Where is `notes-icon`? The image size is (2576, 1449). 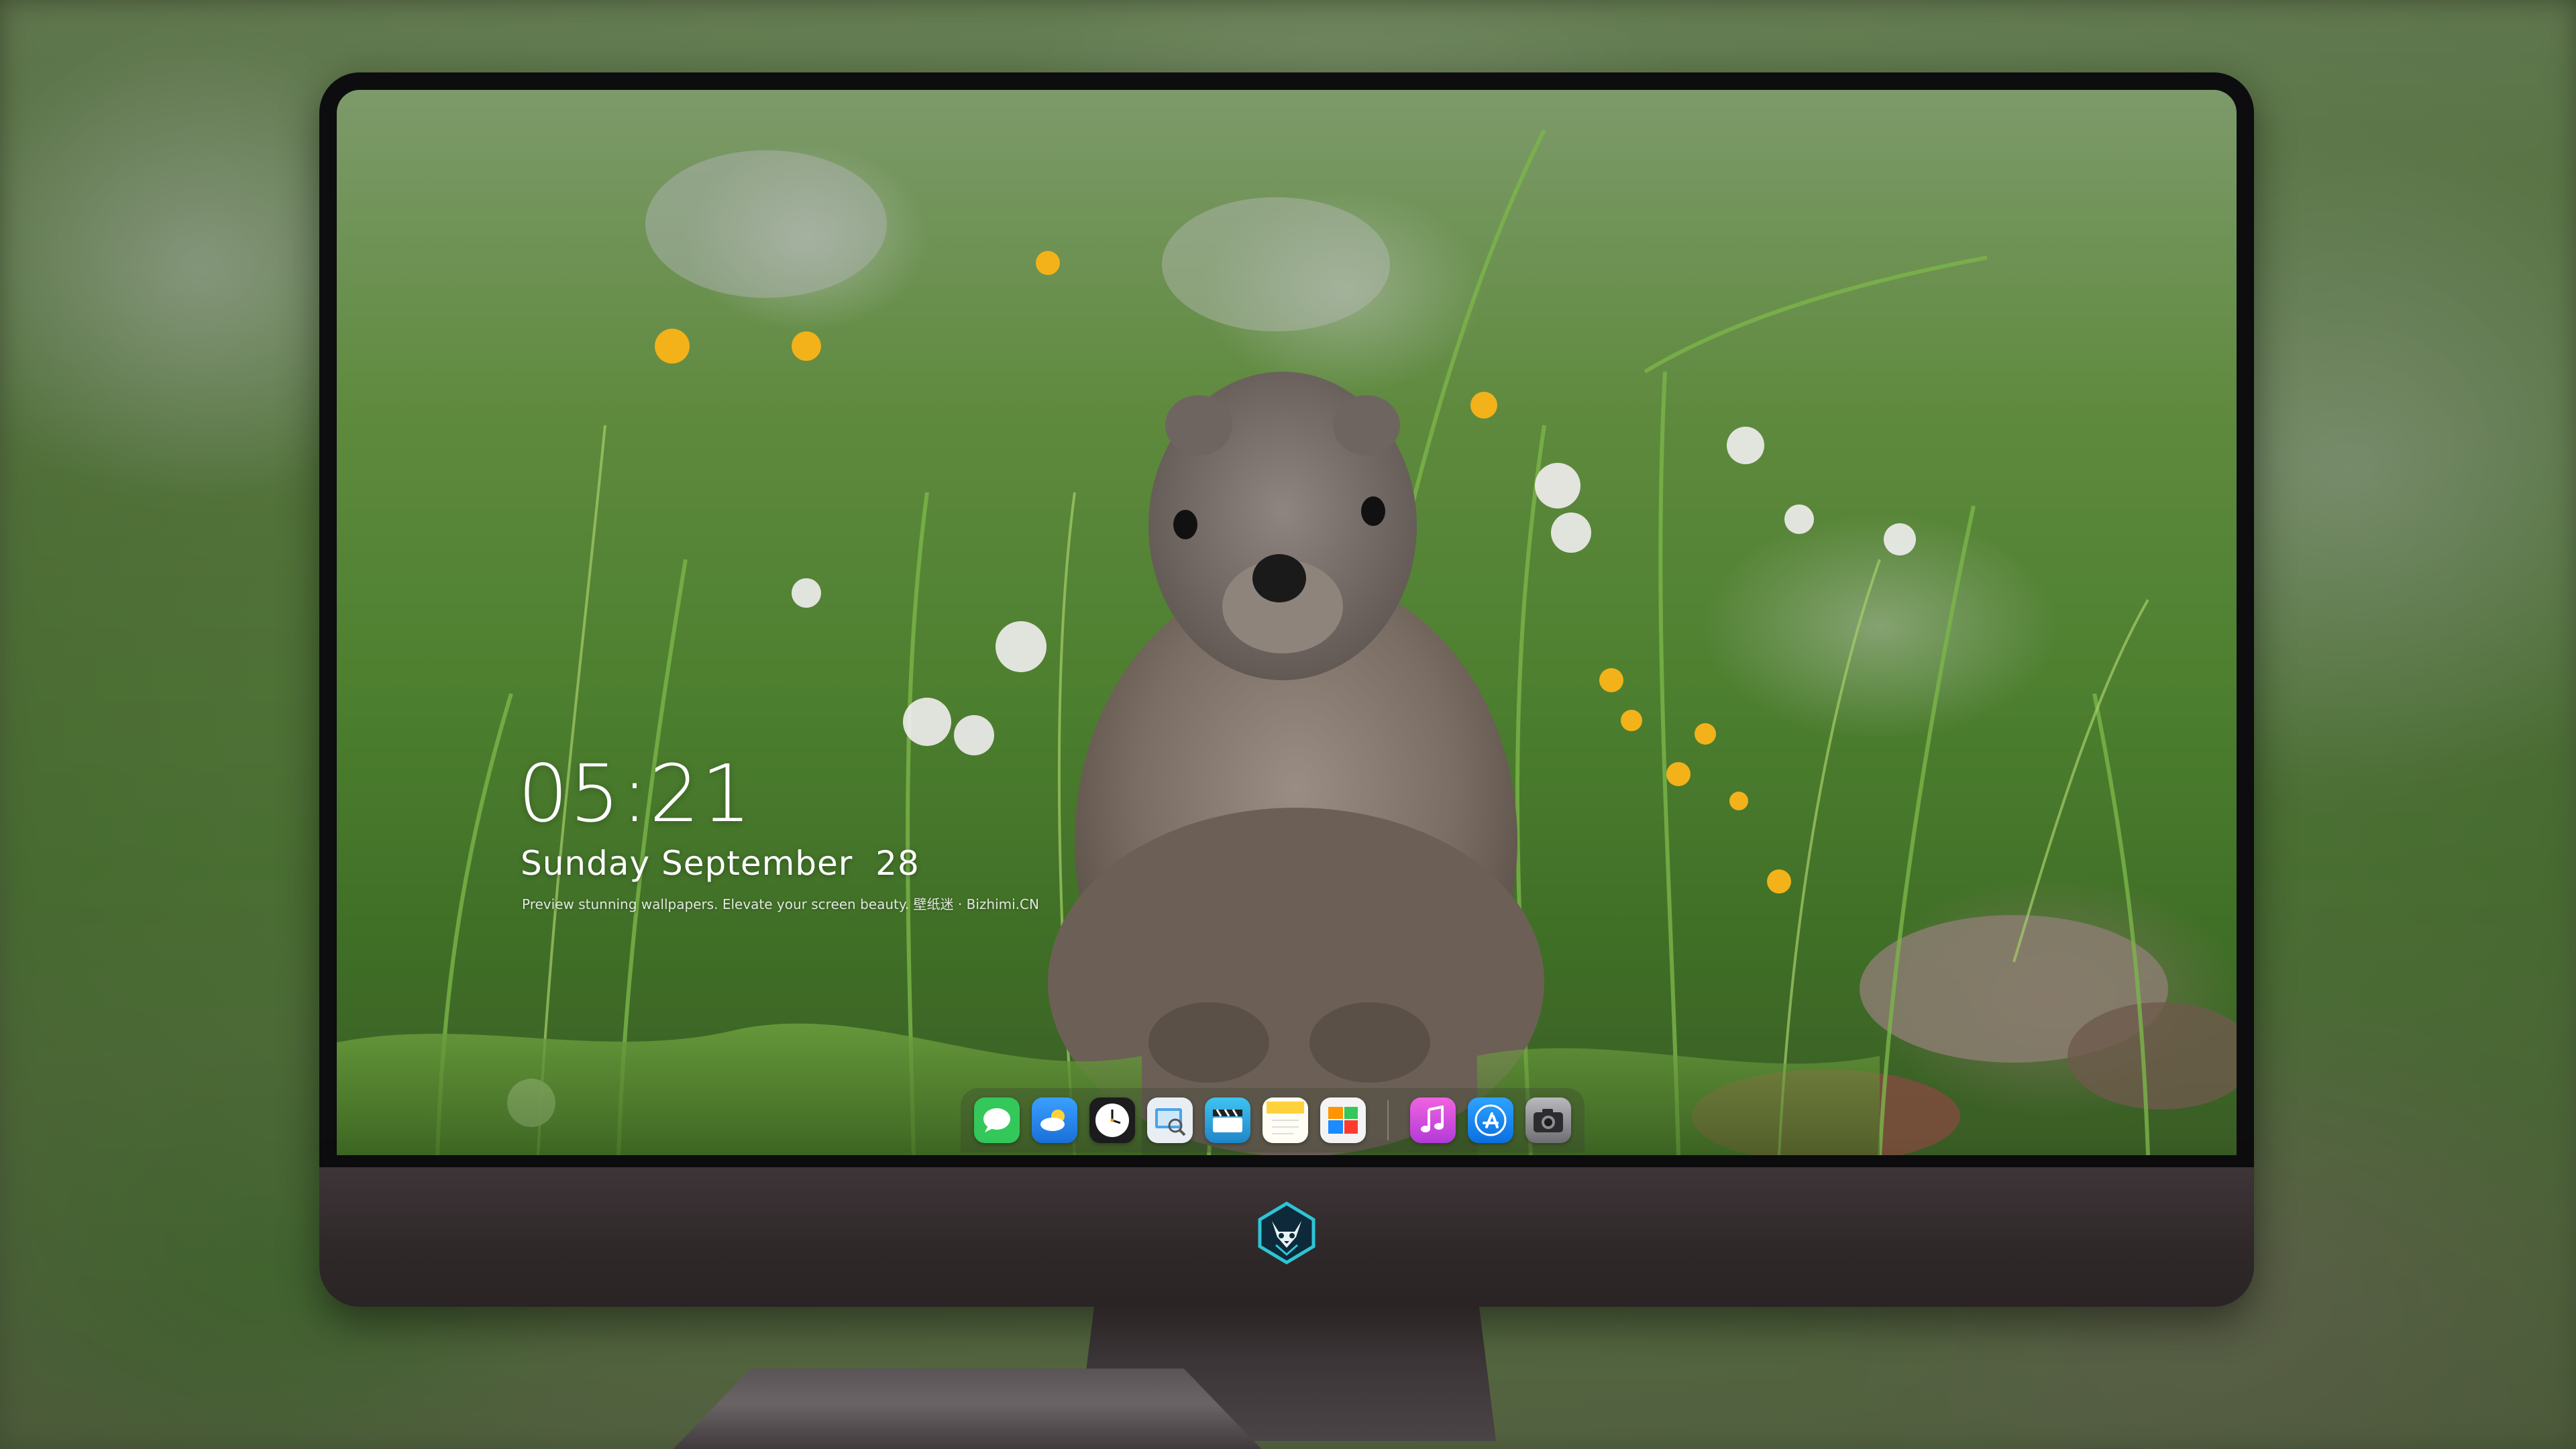 notes-icon is located at coordinates (1285, 1120).